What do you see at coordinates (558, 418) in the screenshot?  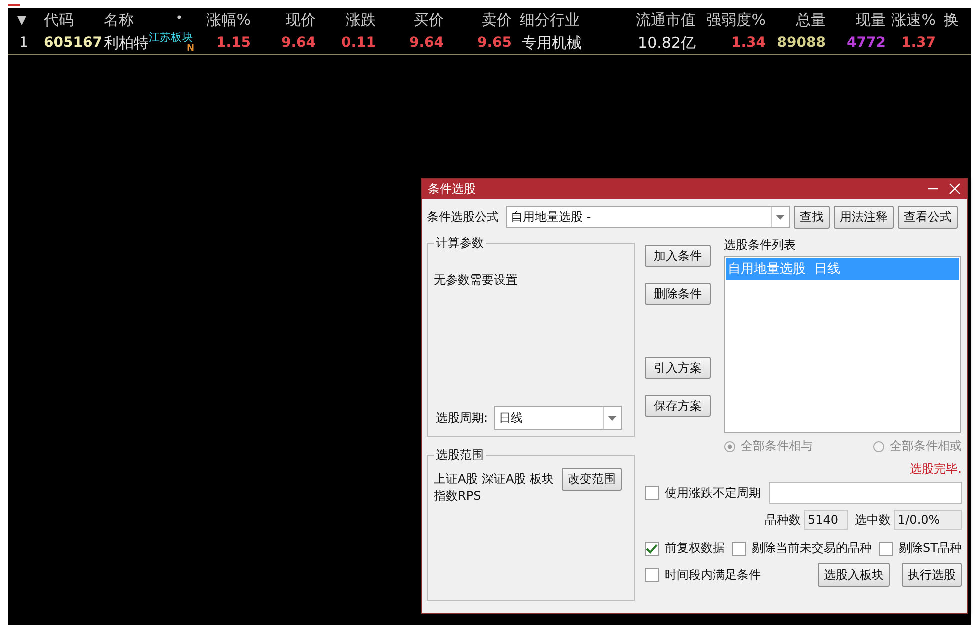 I see `period-dropdown: 日线` at bounding box center [558, 418].